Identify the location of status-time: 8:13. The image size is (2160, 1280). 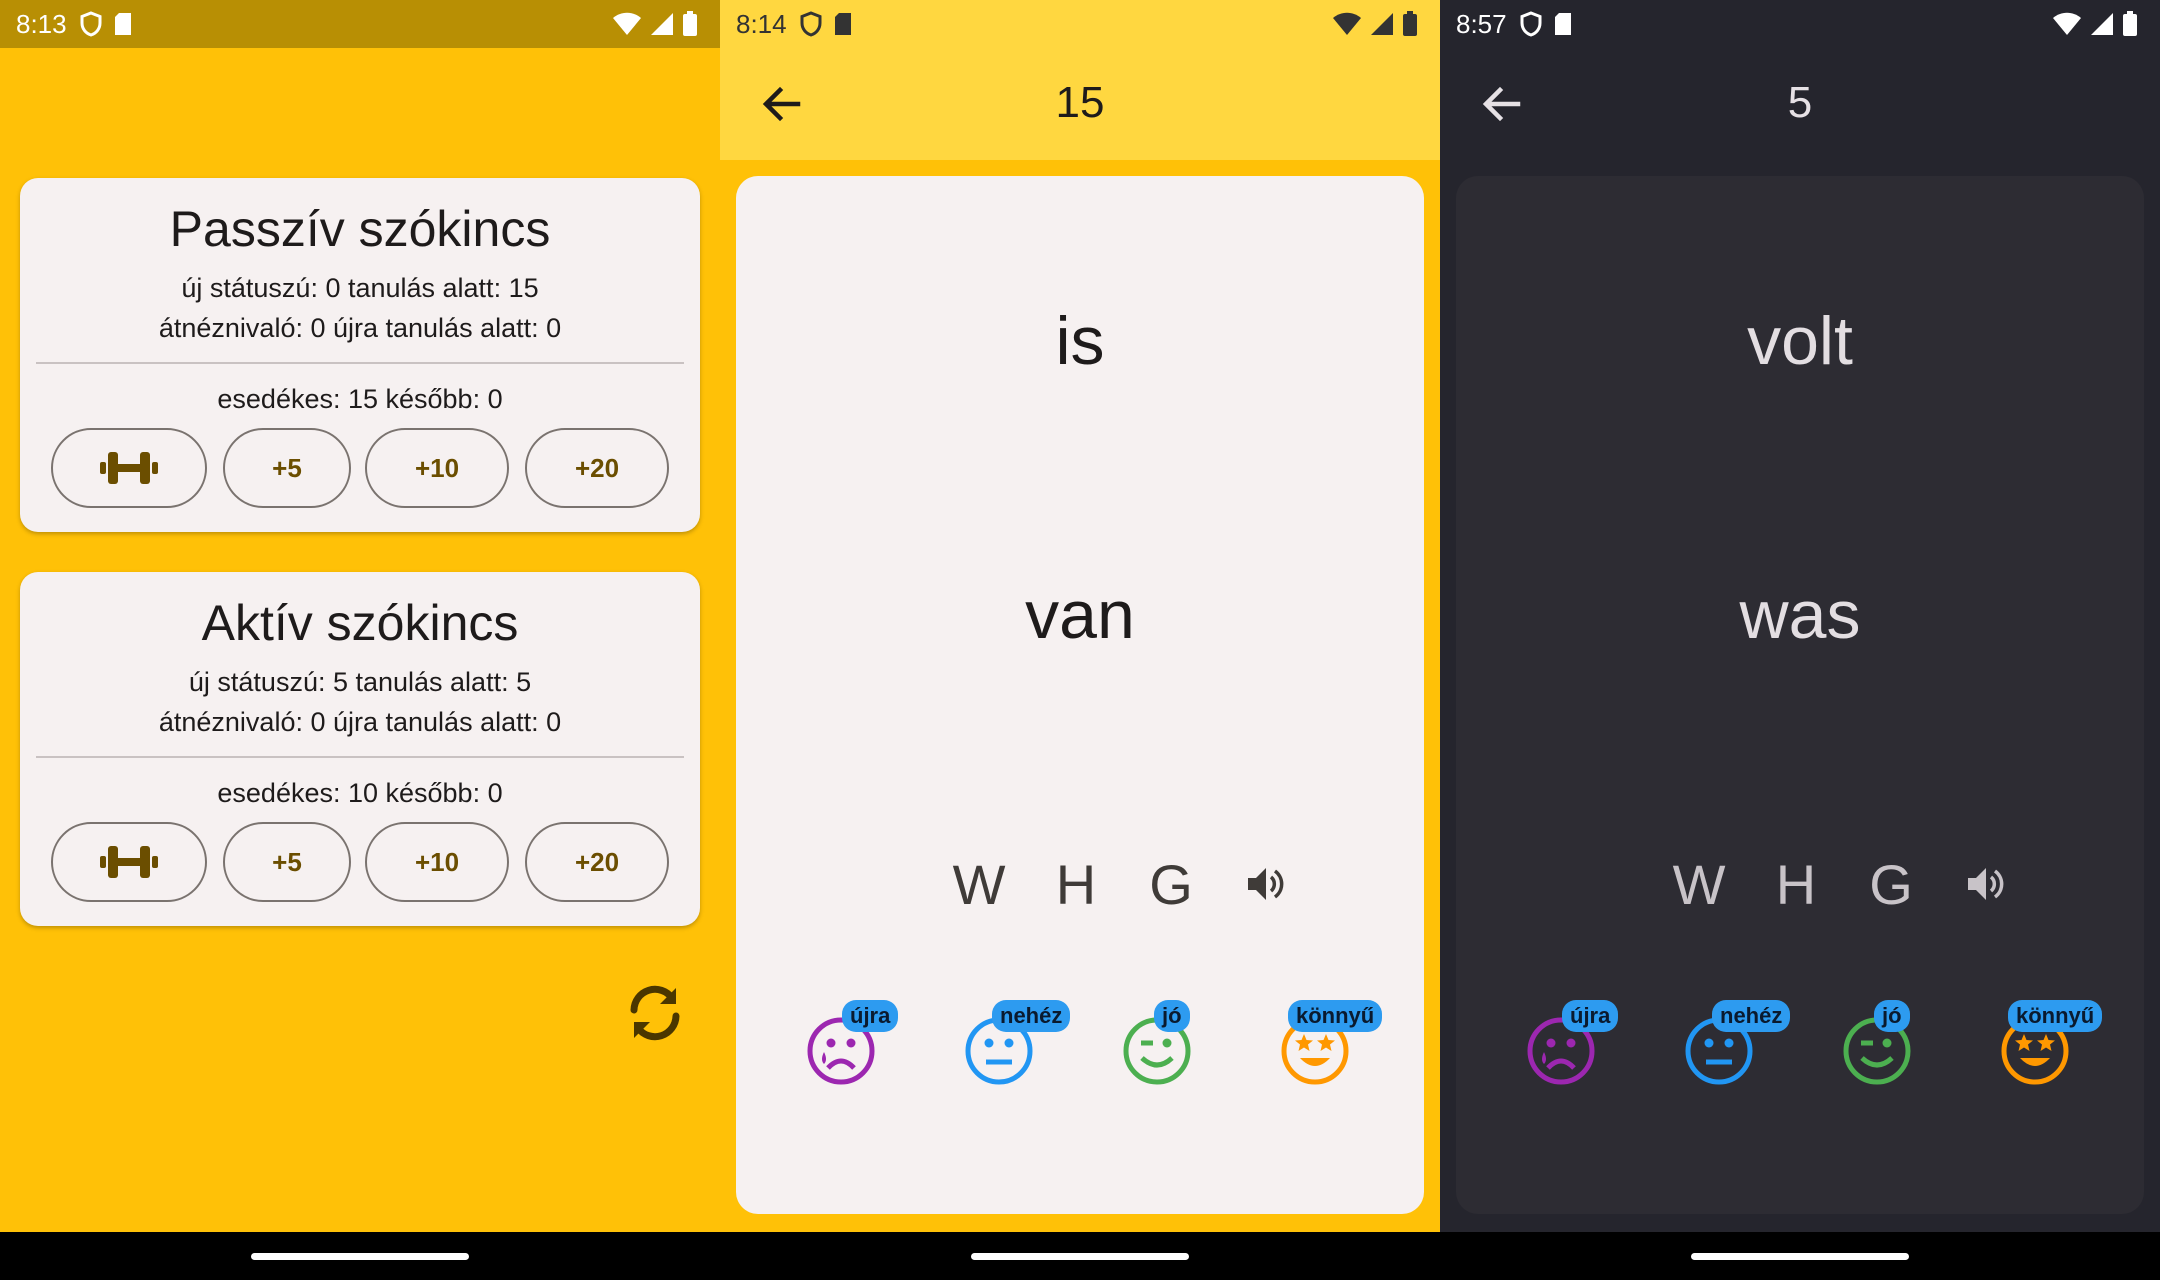
(41, 23).